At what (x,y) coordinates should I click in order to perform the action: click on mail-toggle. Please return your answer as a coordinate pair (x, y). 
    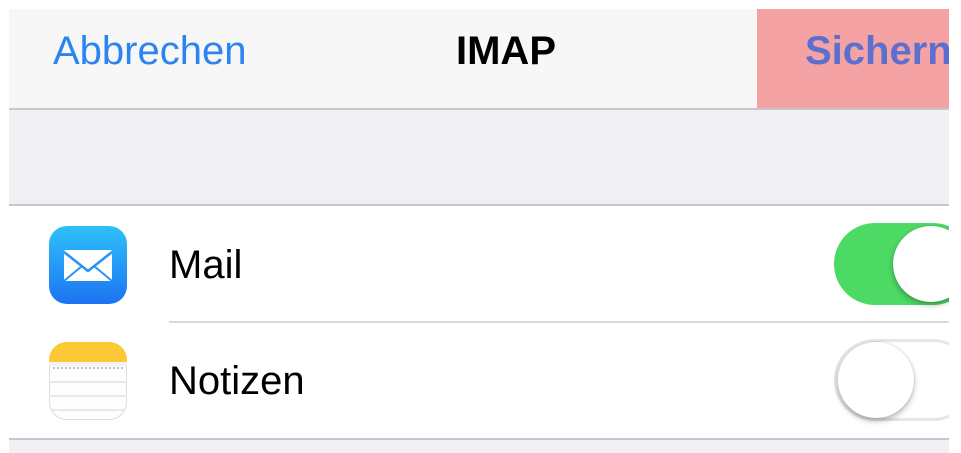
    Looking at the image, I should click on (891, 264).